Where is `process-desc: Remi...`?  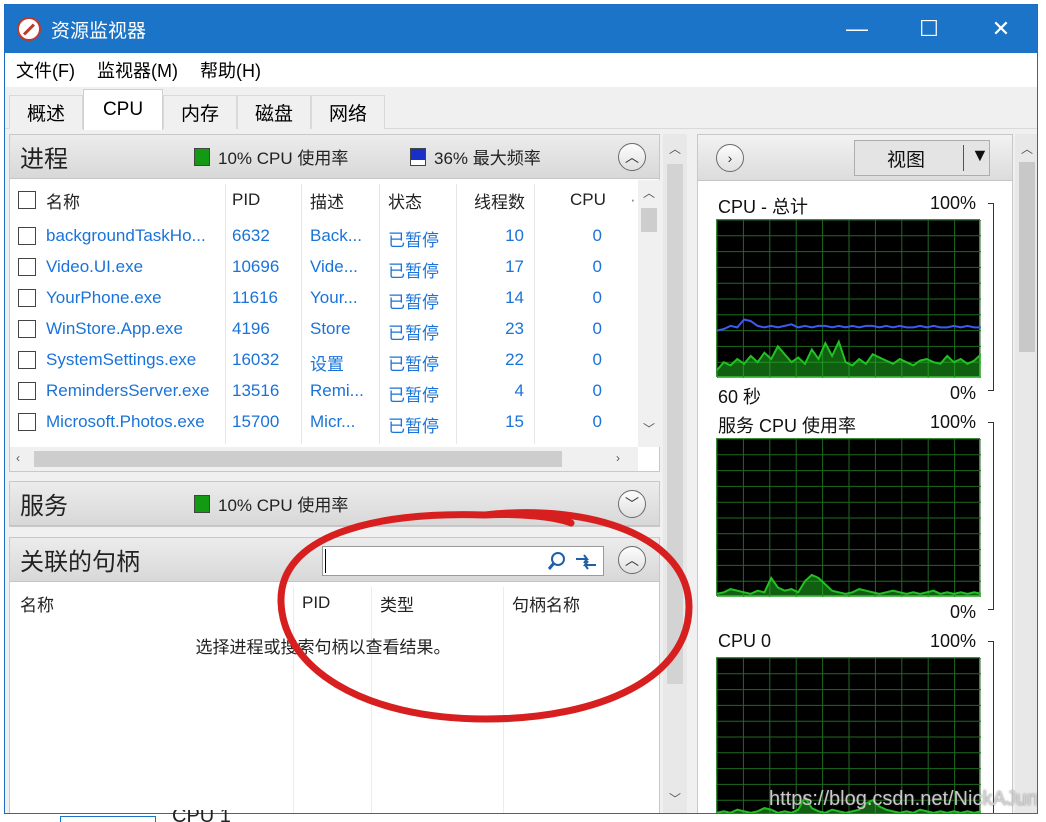 process-desc: Remi... is located at coordinates (337, 390).